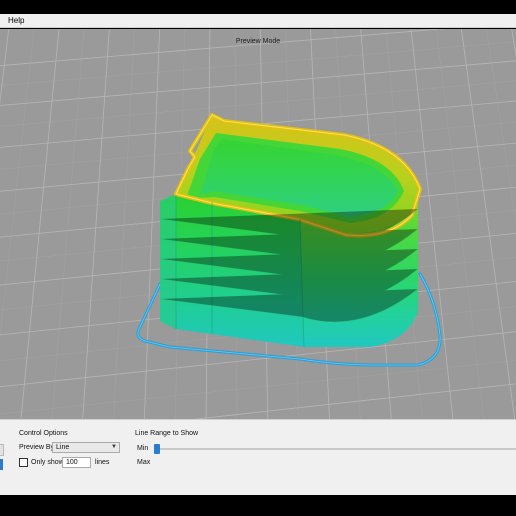  I want to click on min-slider-handle, so click(157, 449).